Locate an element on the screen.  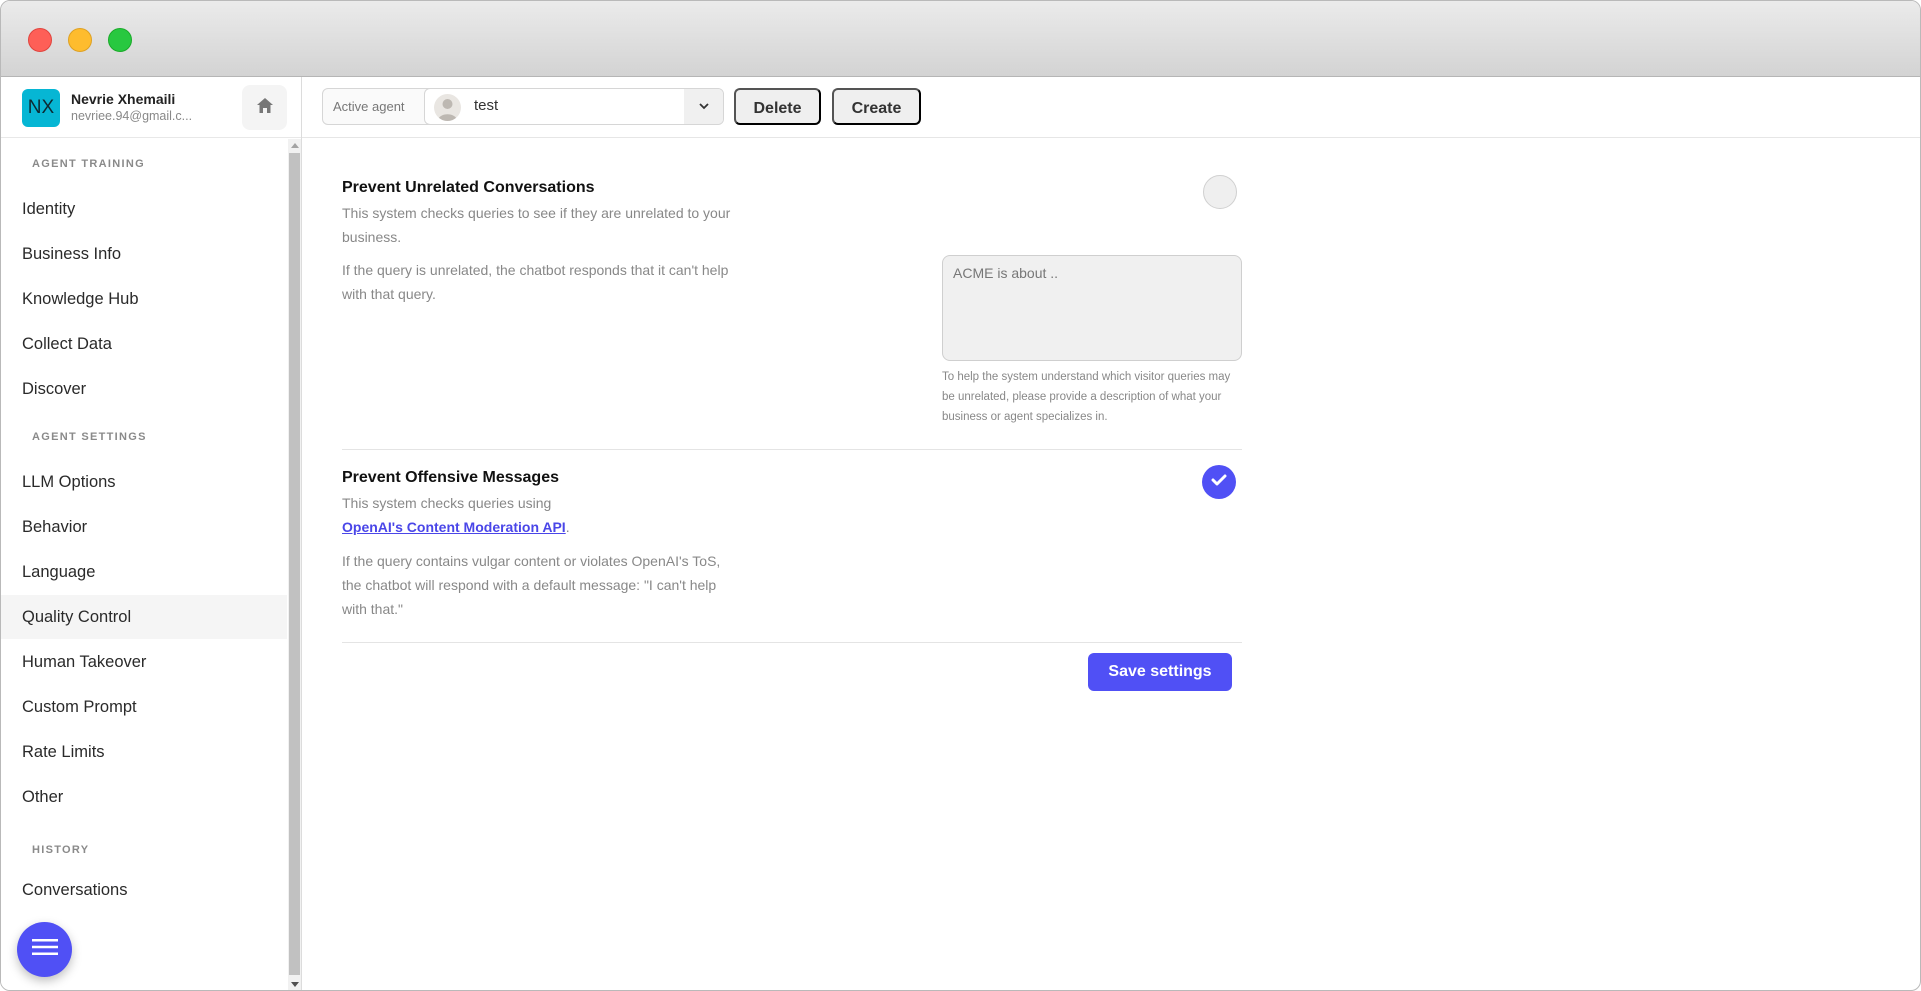
close-window-button is located at coordinates (40, 40).